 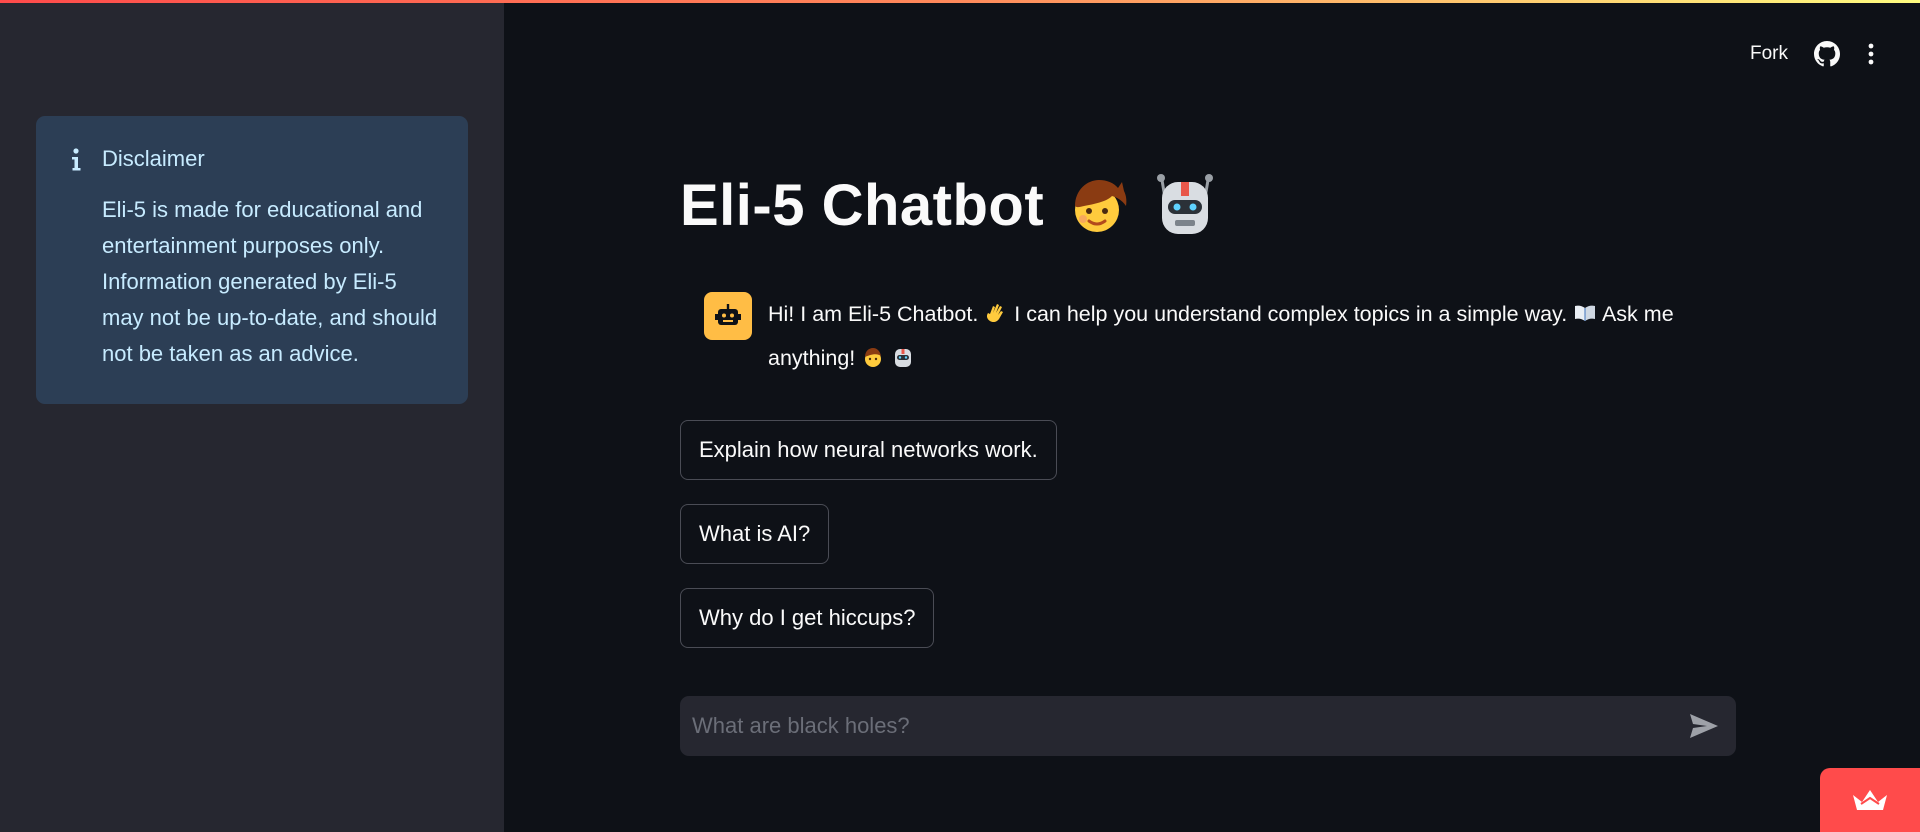 What do you see at coordinates (807, 618) in the screenshot?
I see `suggestion-button-hiccups: Why do I get hiccups?` at bounding box center [807, 618].